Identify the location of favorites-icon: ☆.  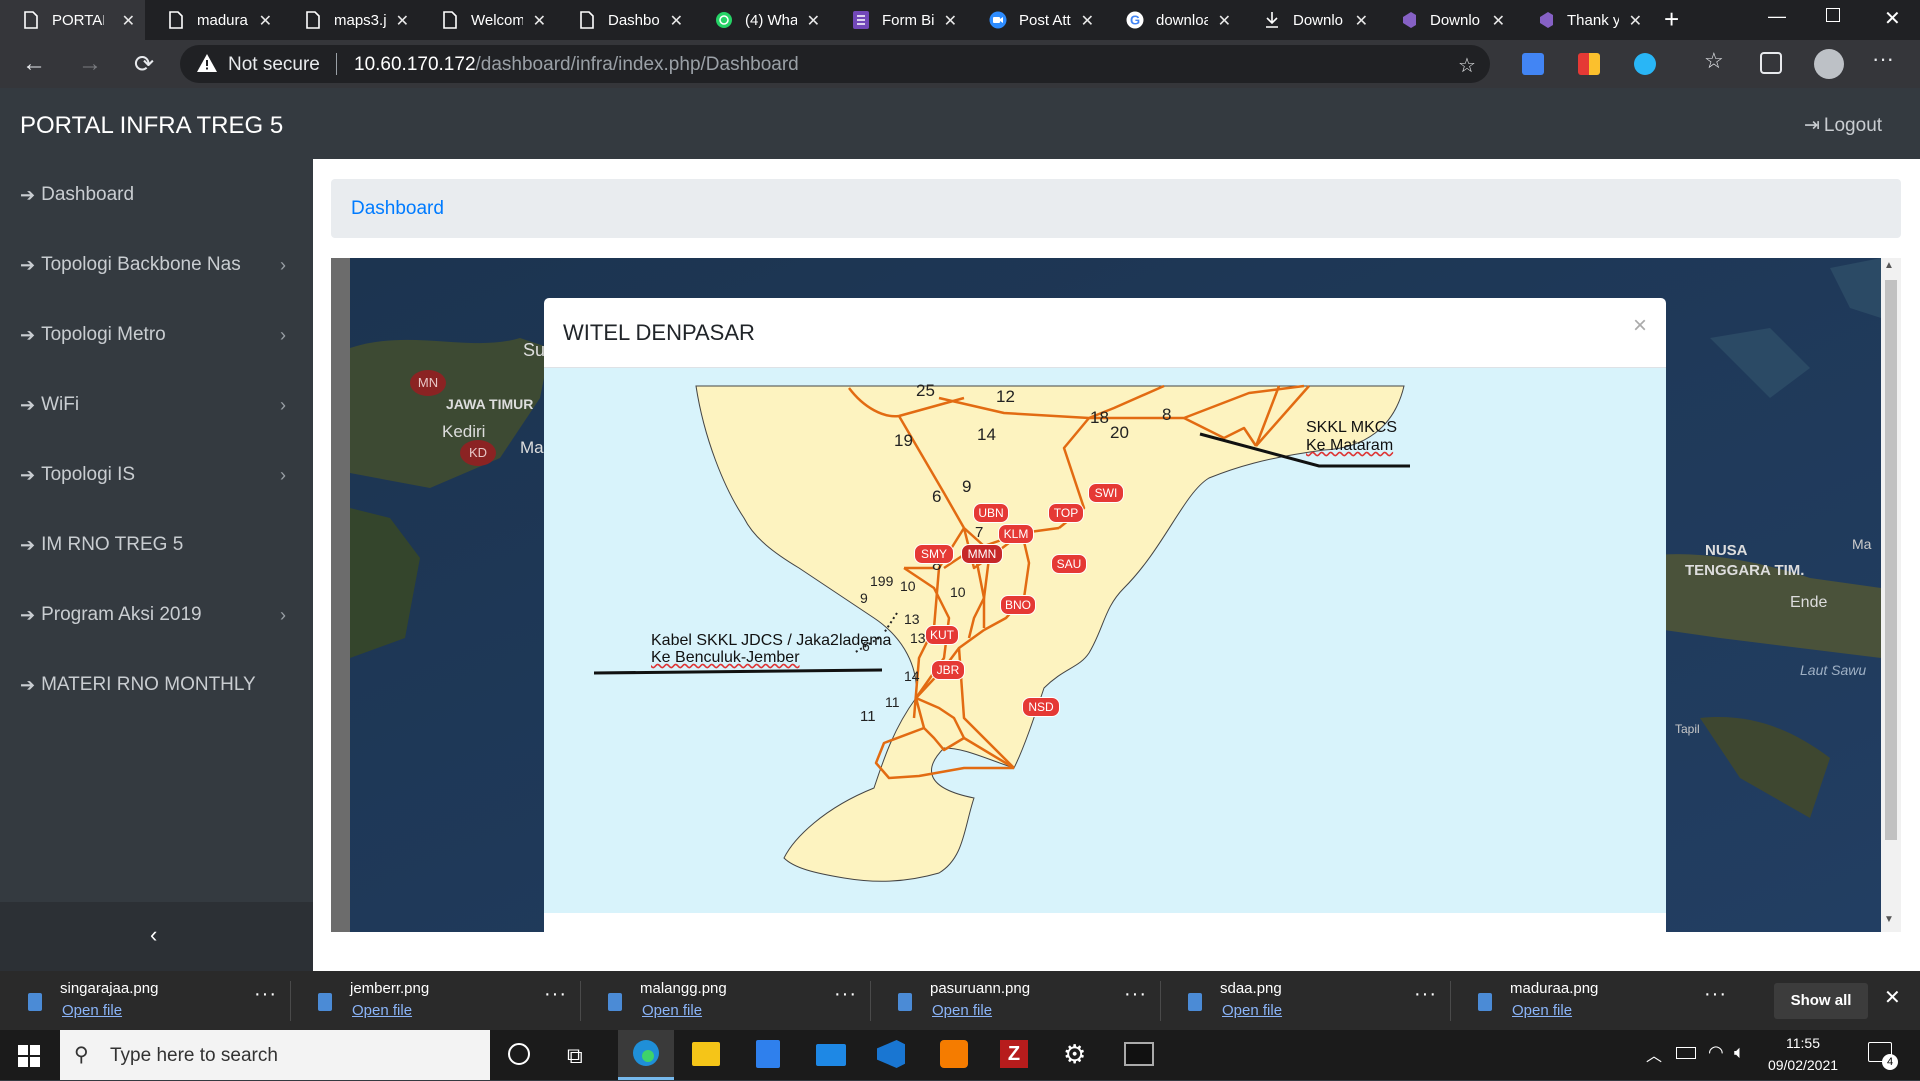
(1714, 61).